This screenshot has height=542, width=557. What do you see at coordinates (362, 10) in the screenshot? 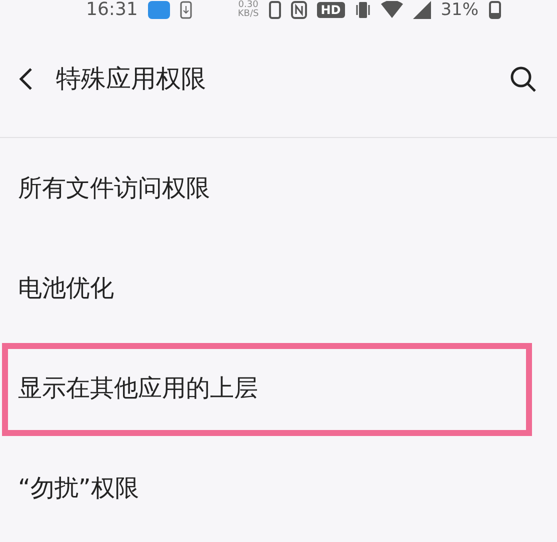
I see `vibrate-icon` at bounding box center [362, 10].